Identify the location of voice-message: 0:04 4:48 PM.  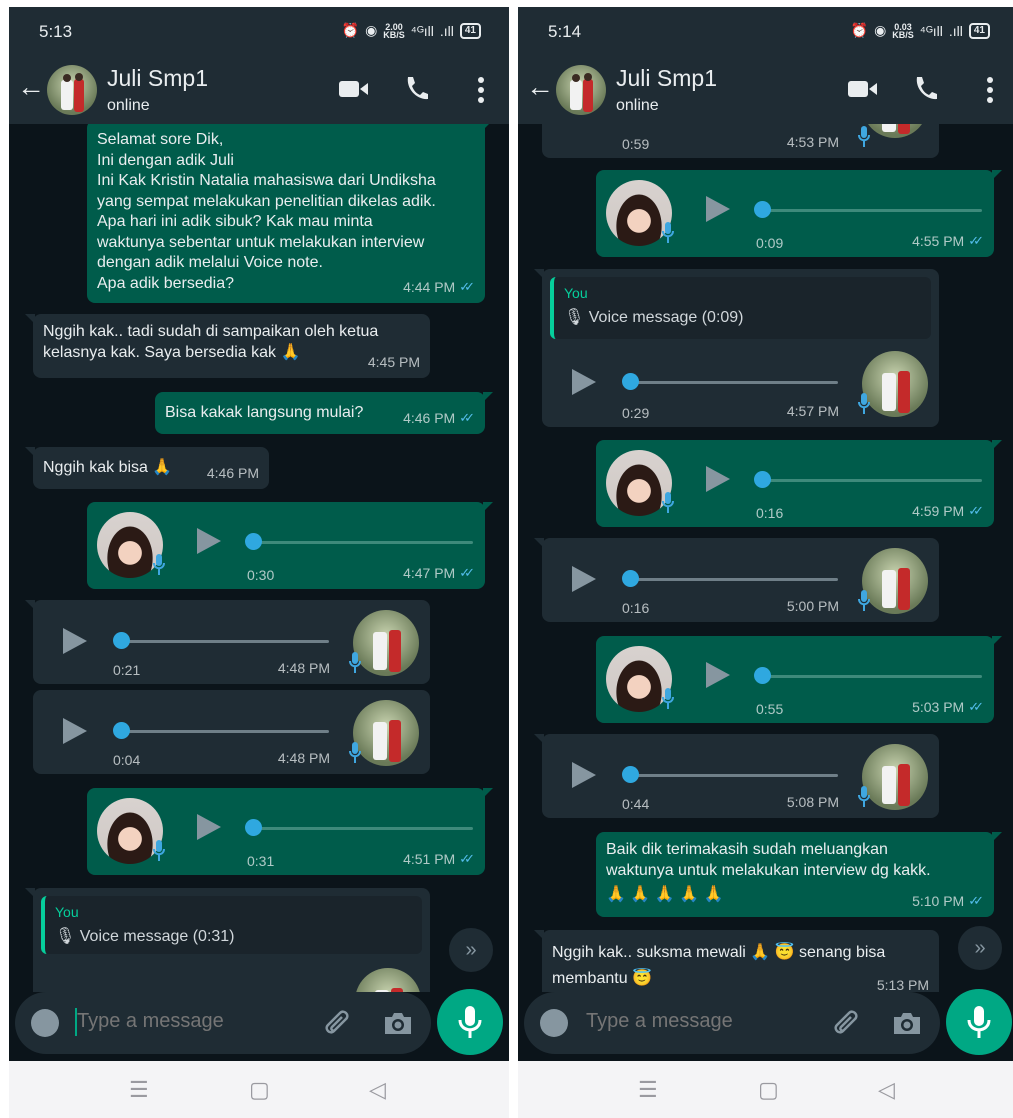
(231, 732).